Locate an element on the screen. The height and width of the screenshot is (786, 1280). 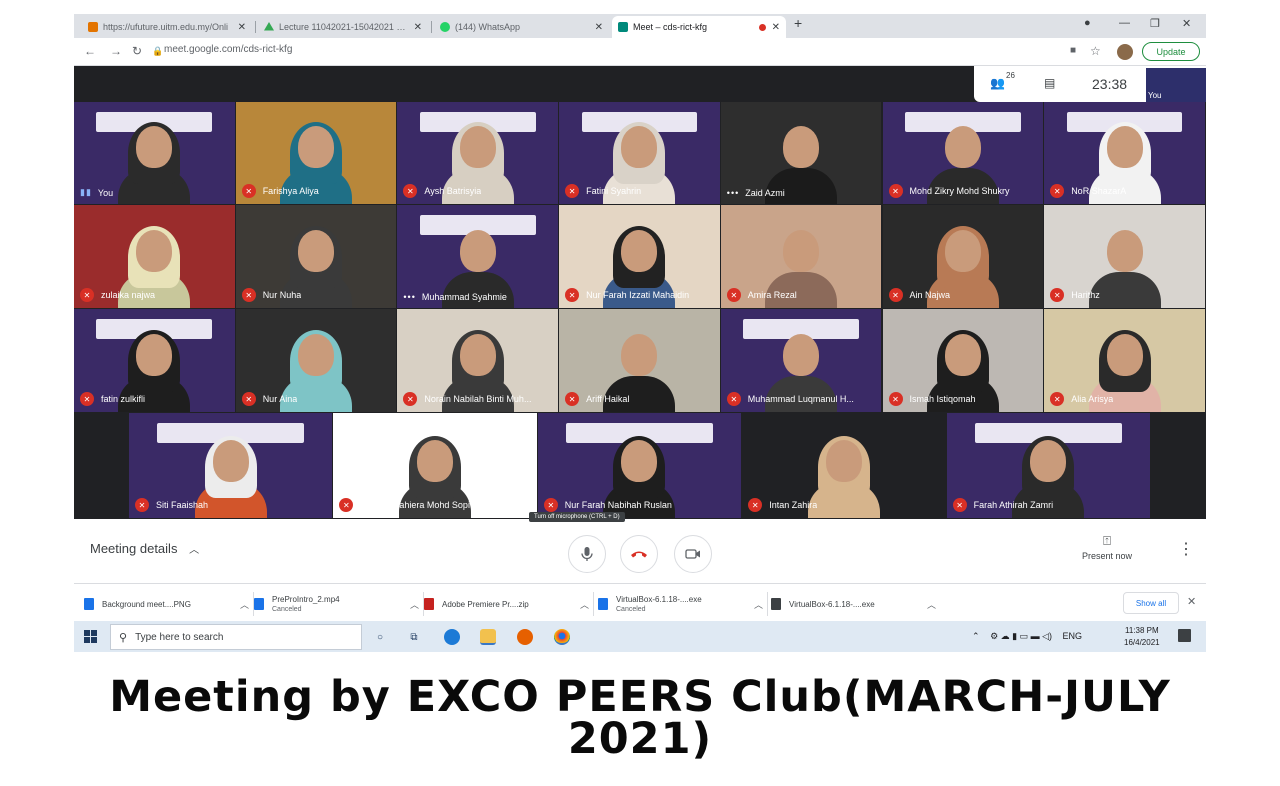
file-explorer-icon is located at coordinates (488, 637).